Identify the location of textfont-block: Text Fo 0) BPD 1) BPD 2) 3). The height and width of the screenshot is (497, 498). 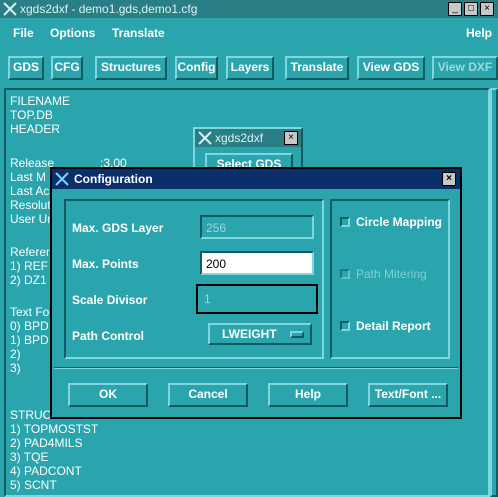
(29, 340).